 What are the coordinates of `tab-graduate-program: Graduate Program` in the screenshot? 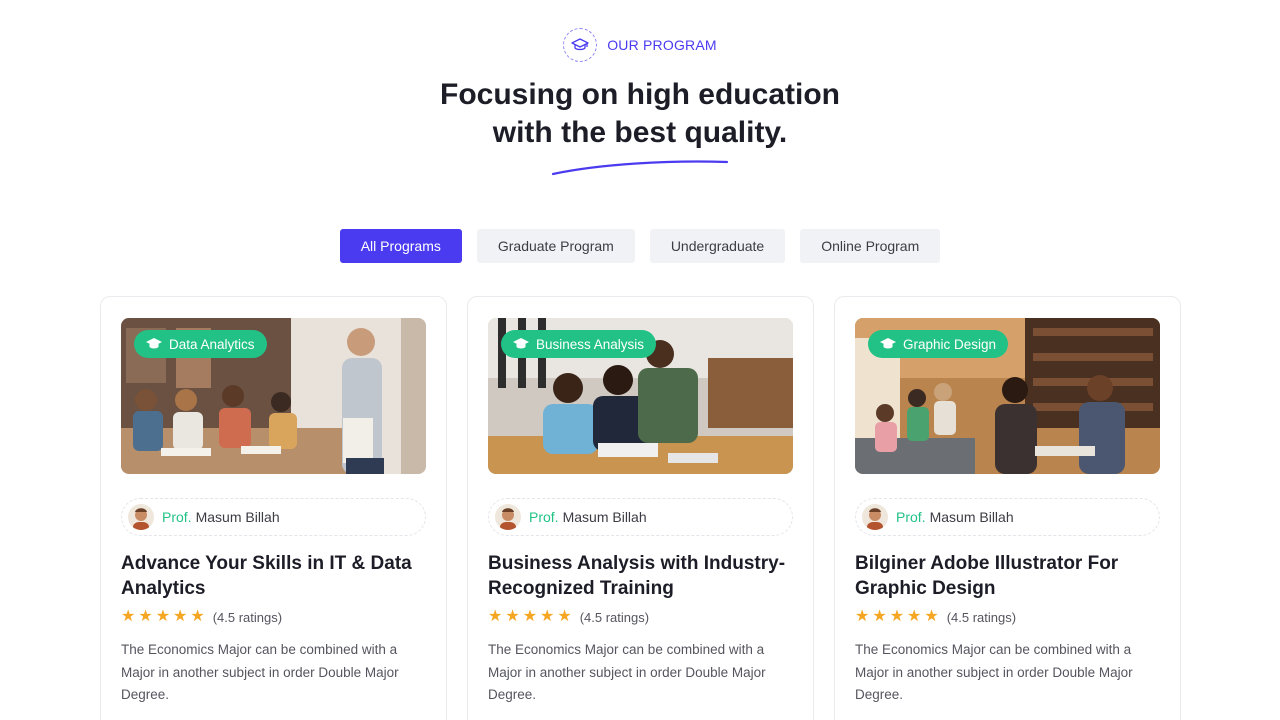 It's located at (555, 246).